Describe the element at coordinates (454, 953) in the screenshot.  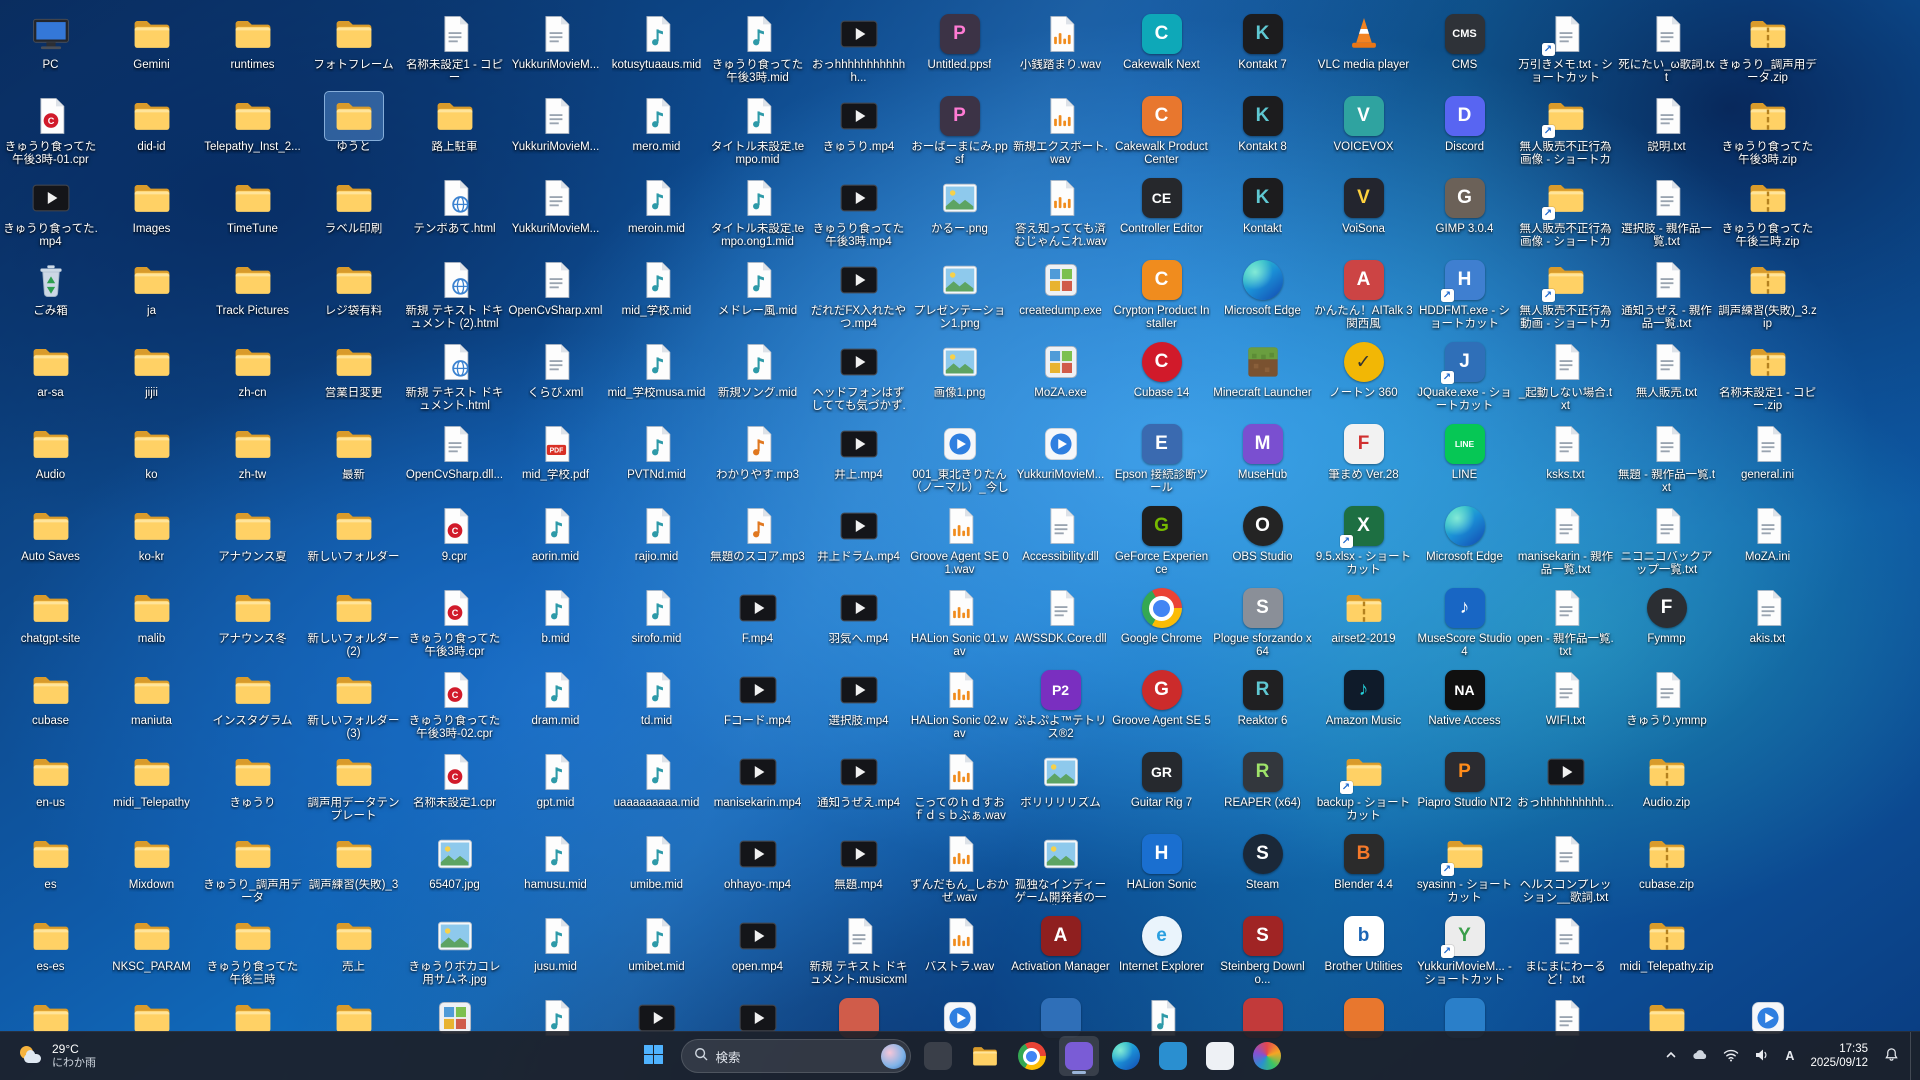
I see `desktop-icon-r12c5: きゅうりボカコレ用サムネ.jpg` at that location.